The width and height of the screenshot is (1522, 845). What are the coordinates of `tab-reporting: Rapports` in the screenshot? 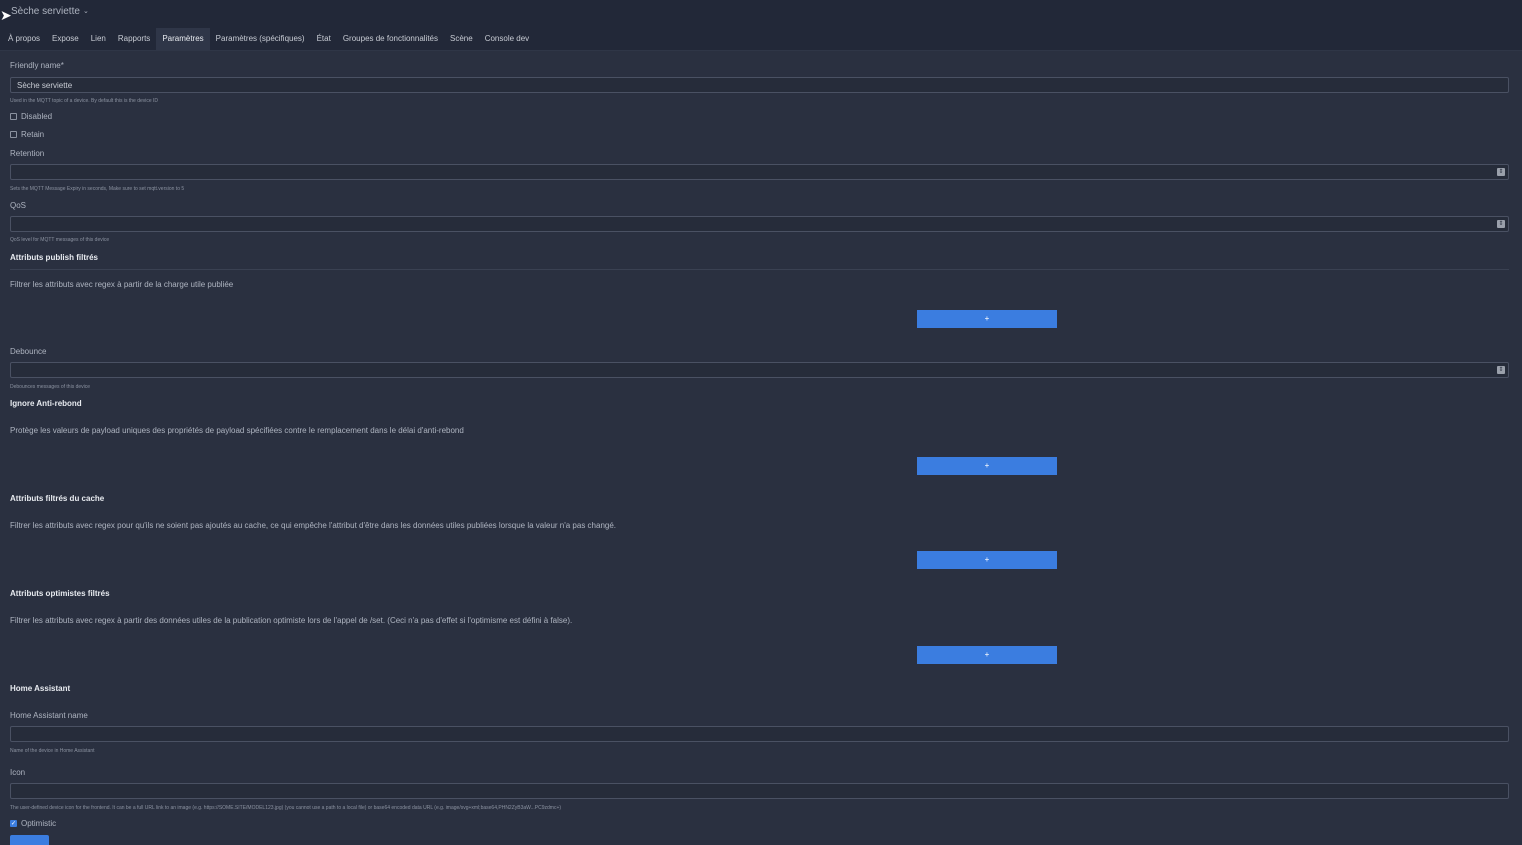 It's located at (134, 39).